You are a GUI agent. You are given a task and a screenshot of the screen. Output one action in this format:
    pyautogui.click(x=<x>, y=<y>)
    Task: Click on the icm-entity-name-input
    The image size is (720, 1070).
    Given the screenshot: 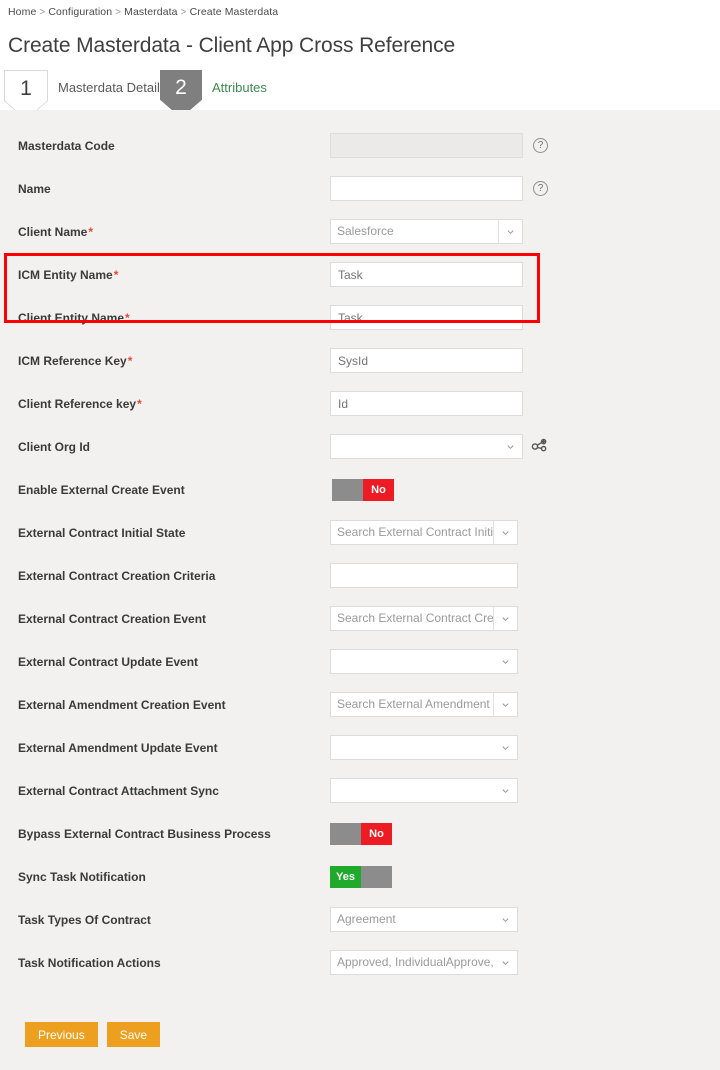 What is the action you would take?
    pyautogui.click(x=426, y=274)
    